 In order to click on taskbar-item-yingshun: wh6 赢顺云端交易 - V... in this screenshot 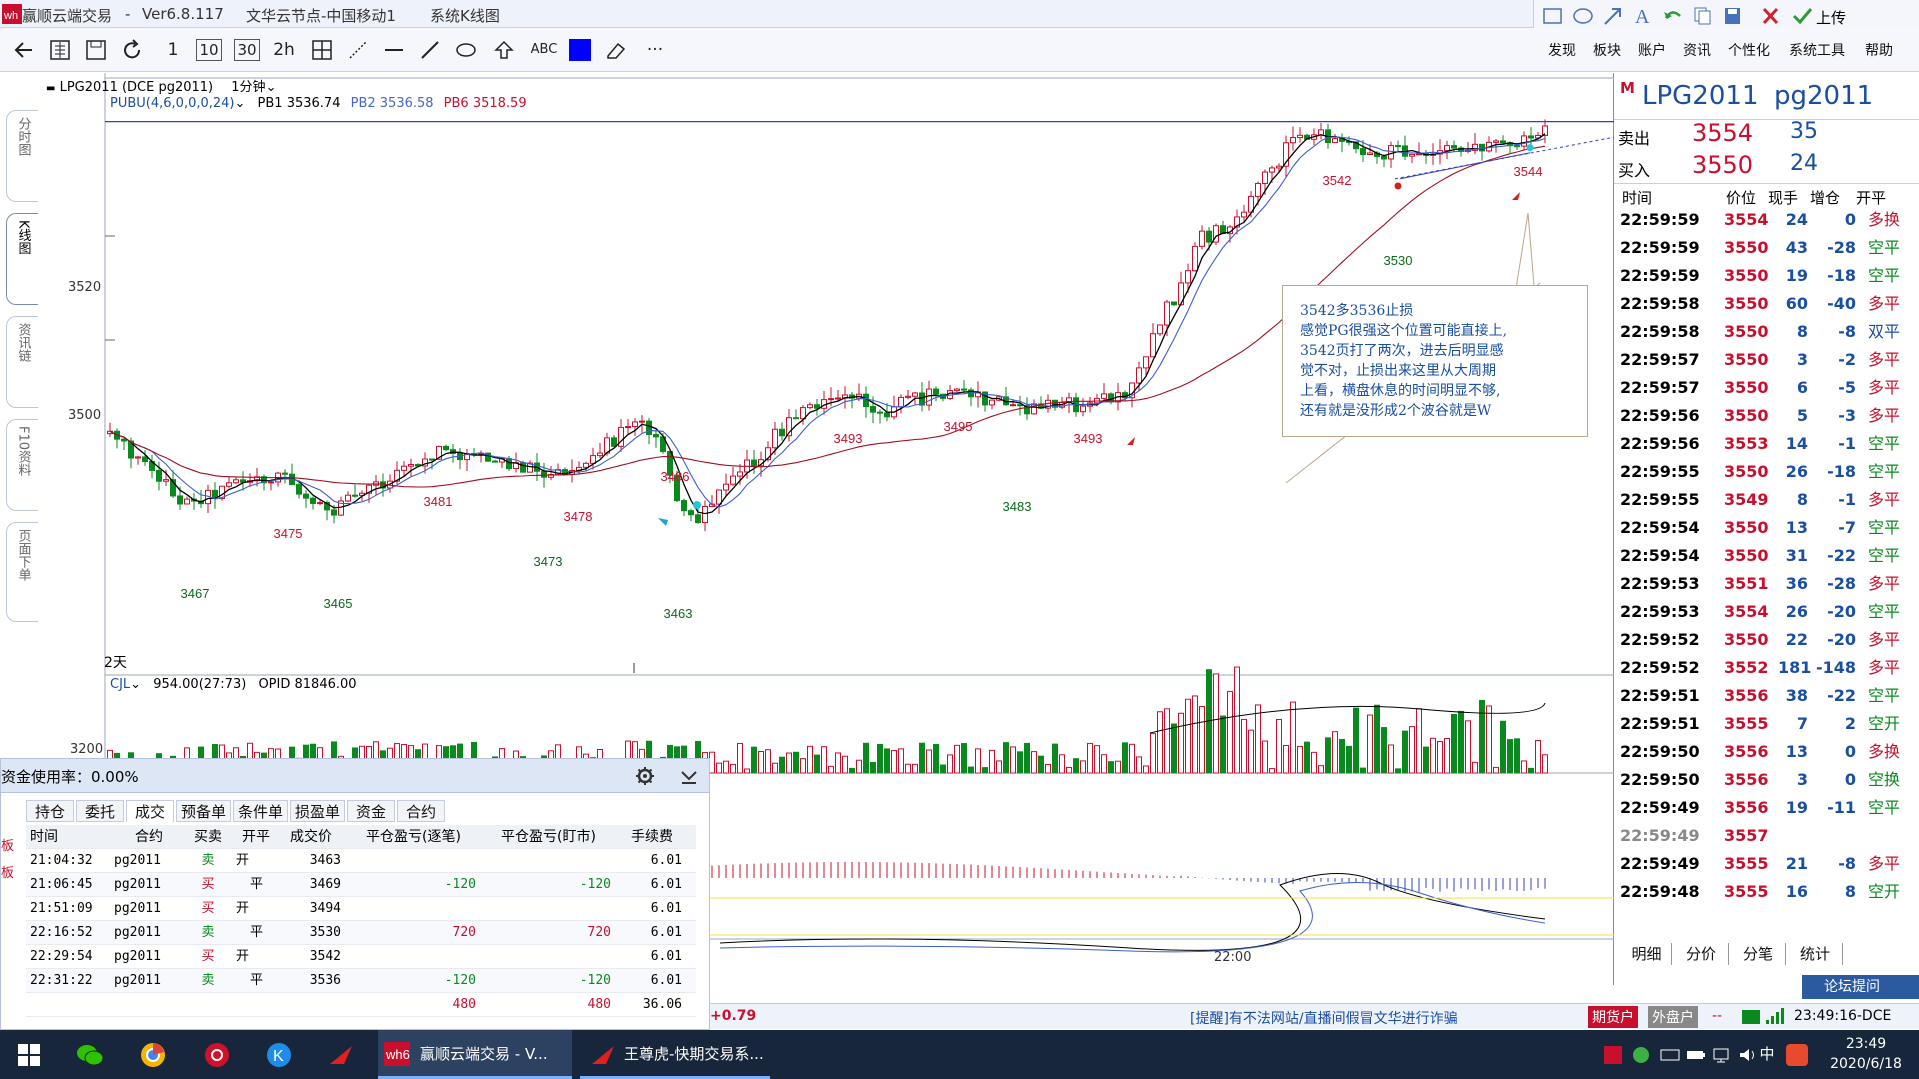, I will do `click(475, 1054)`.